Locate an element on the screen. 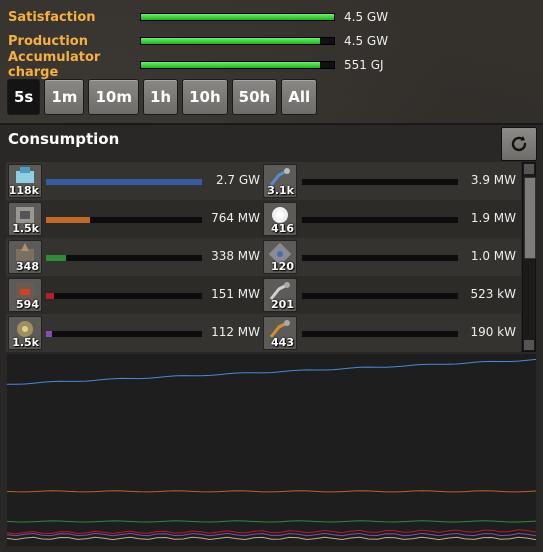 The image size is (543, 552). time-range-selector: 5s 1m 10m 1h 10h 50h All is located at coordinates (162, 97).